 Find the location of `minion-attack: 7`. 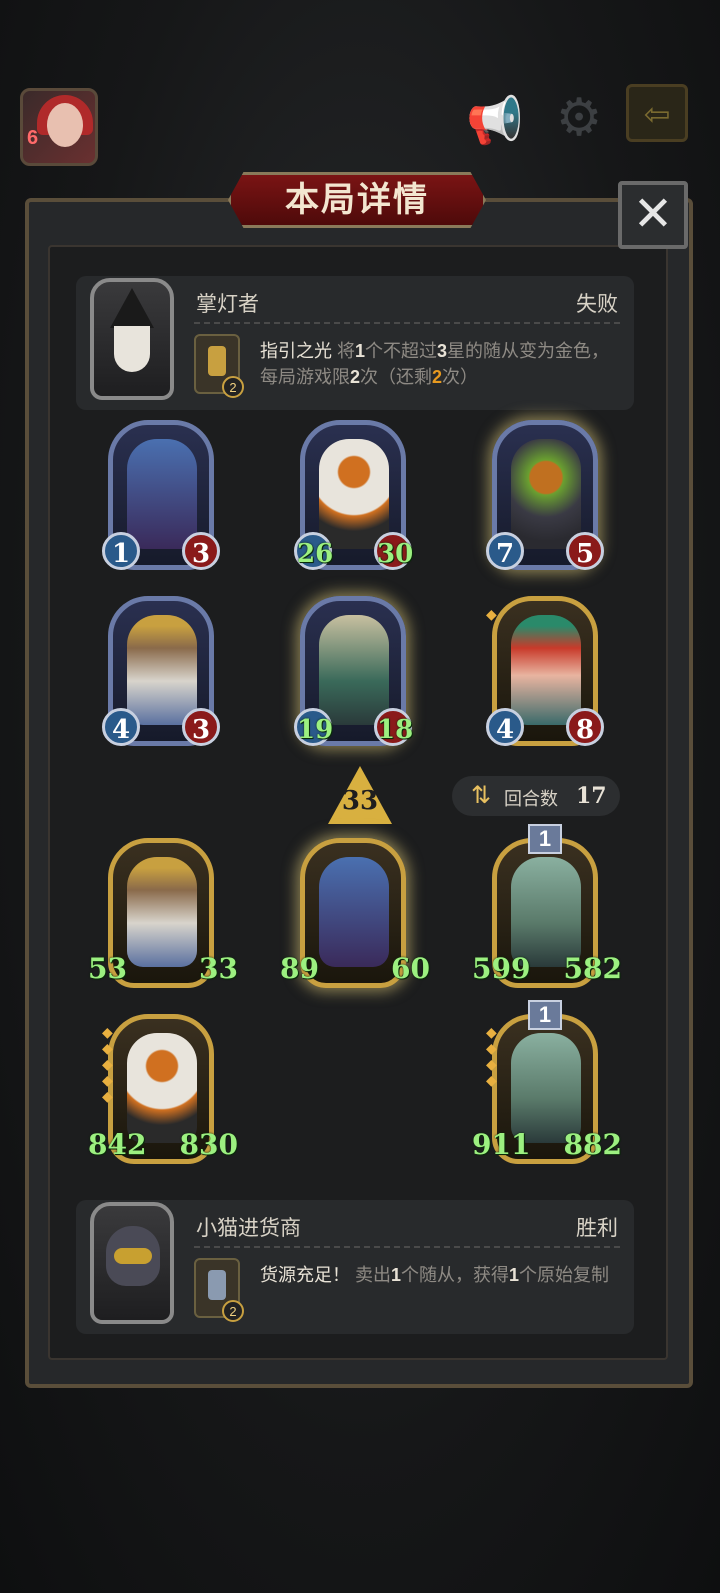

minion-attack: 7 is located at coordinates (505, 551).